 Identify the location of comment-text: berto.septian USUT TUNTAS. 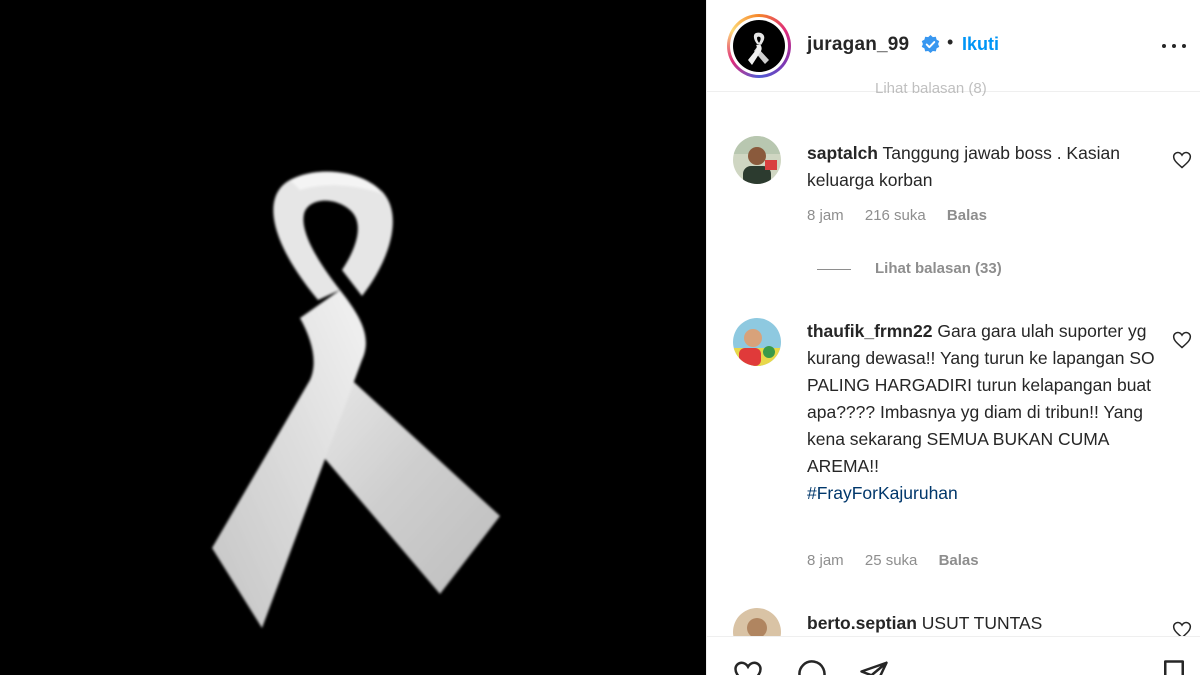
(982, 623).